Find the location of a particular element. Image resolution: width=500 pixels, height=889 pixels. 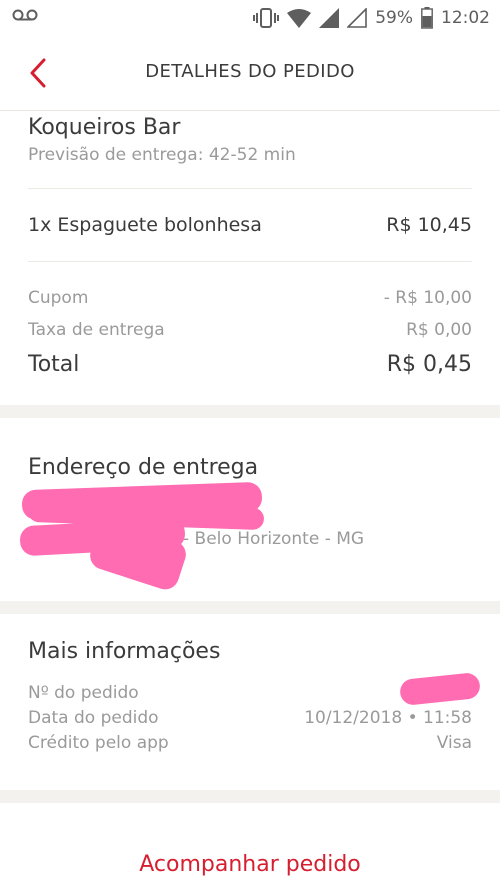

clock: 12:02 is located at coordinates (465, 18).